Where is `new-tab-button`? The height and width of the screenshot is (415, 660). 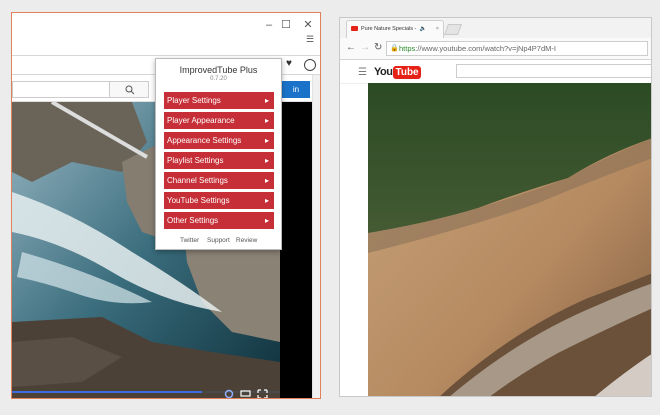
new-tab-button is located at coordinates (453, 29).